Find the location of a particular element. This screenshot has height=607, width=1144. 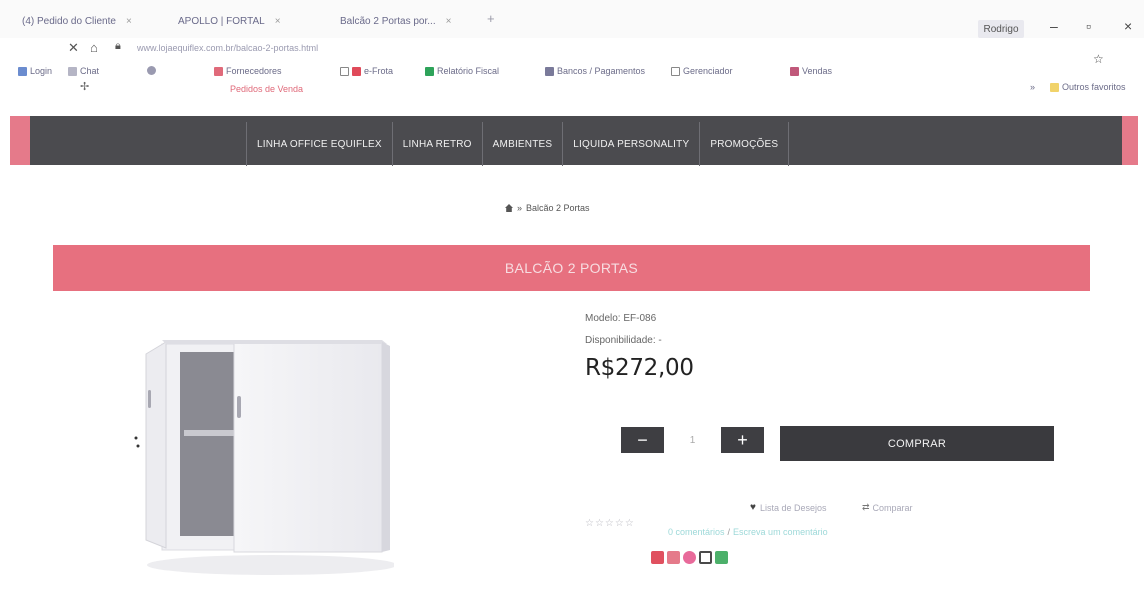

bookmark-label: Login is located at coordinates (41, 71).